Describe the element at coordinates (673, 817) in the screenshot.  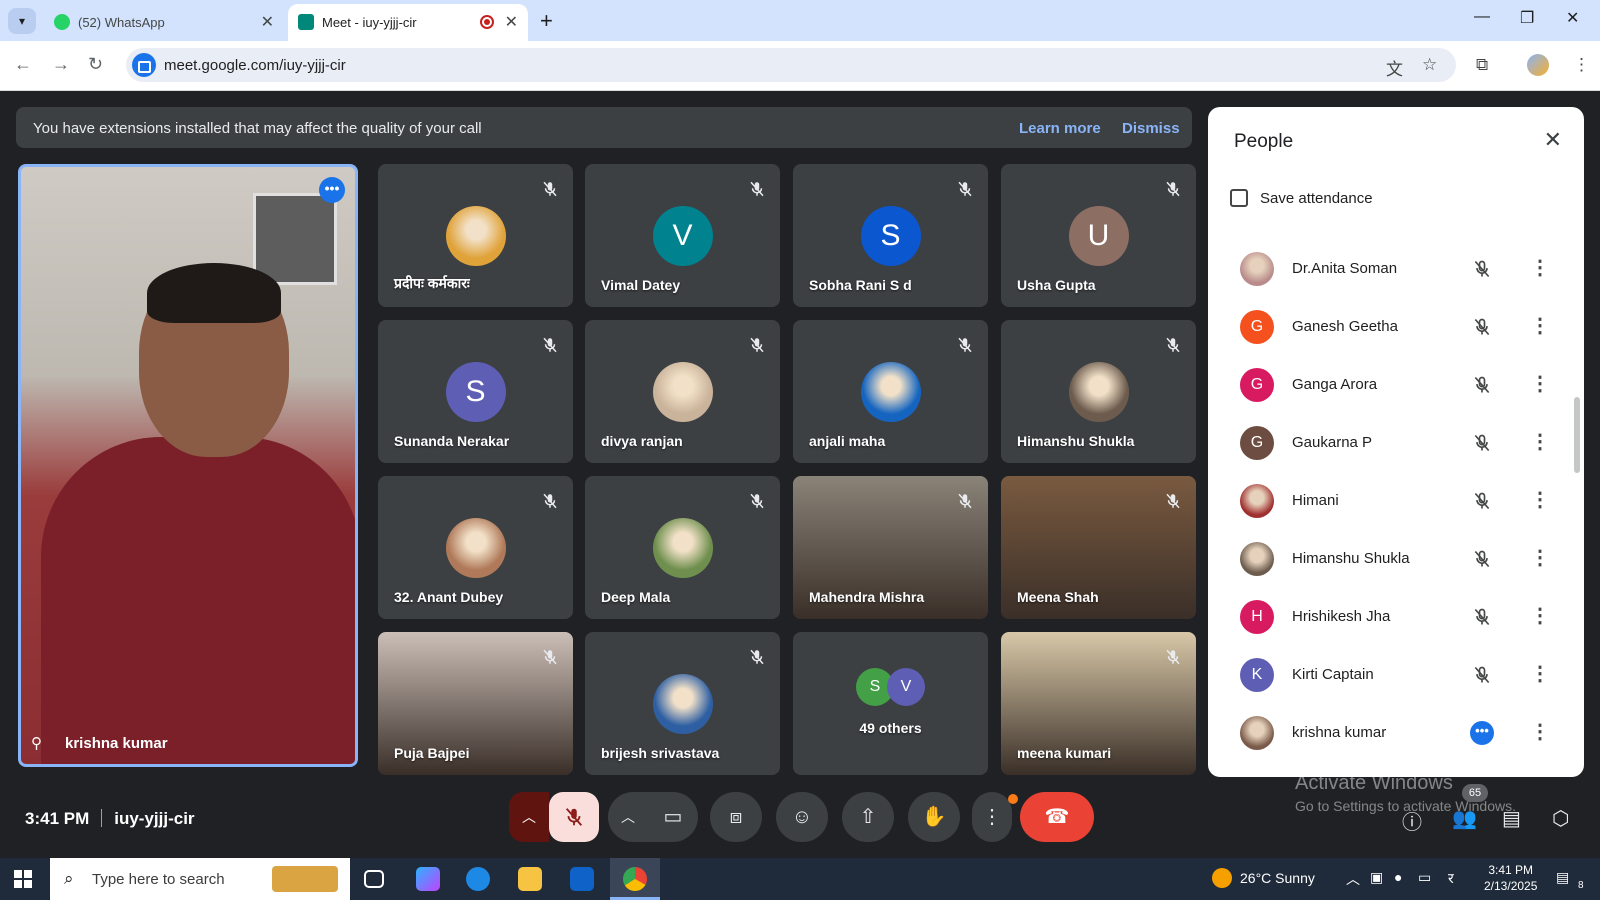
I see `camera-button: ▭` at that location.